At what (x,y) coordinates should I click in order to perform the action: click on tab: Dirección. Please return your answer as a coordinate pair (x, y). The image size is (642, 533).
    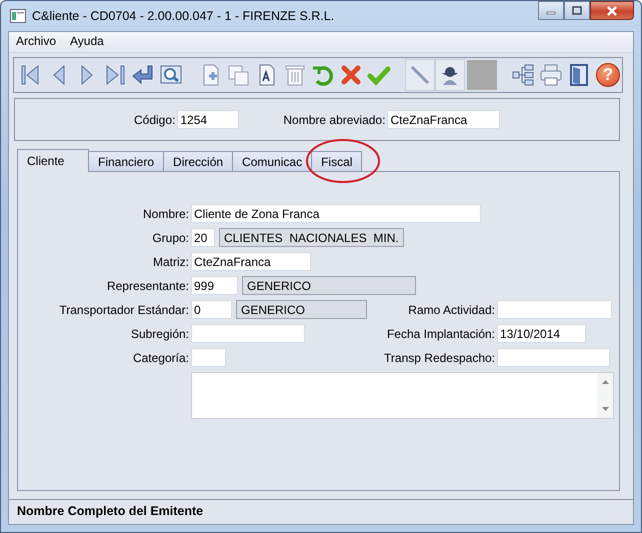
    Looking at the image, I should click on (198, 161).